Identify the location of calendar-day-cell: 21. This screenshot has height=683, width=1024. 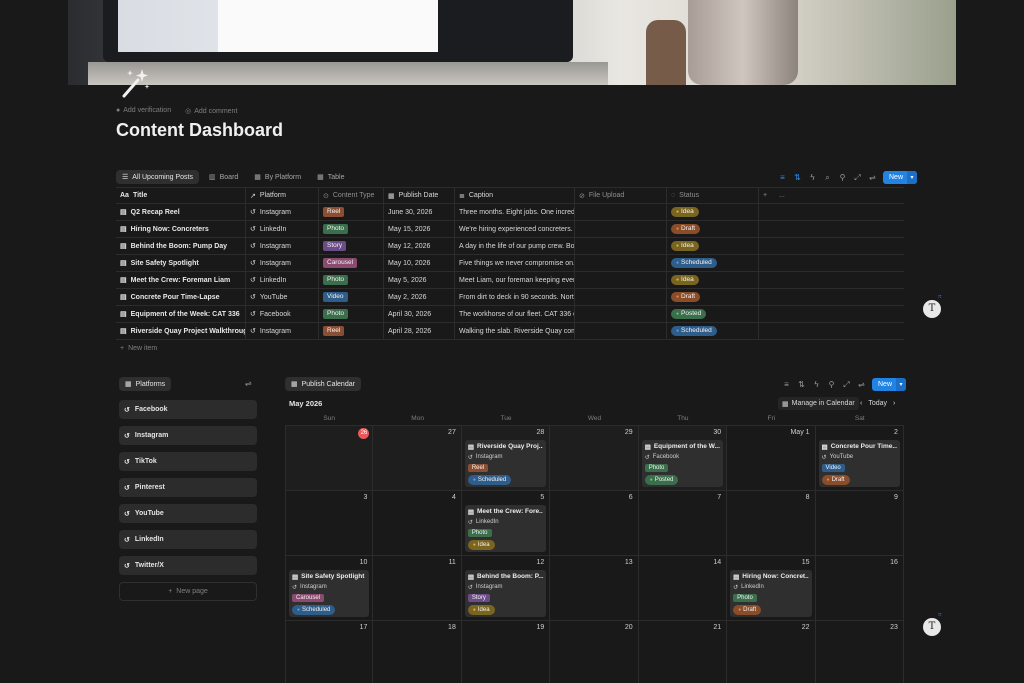
(683, 652).